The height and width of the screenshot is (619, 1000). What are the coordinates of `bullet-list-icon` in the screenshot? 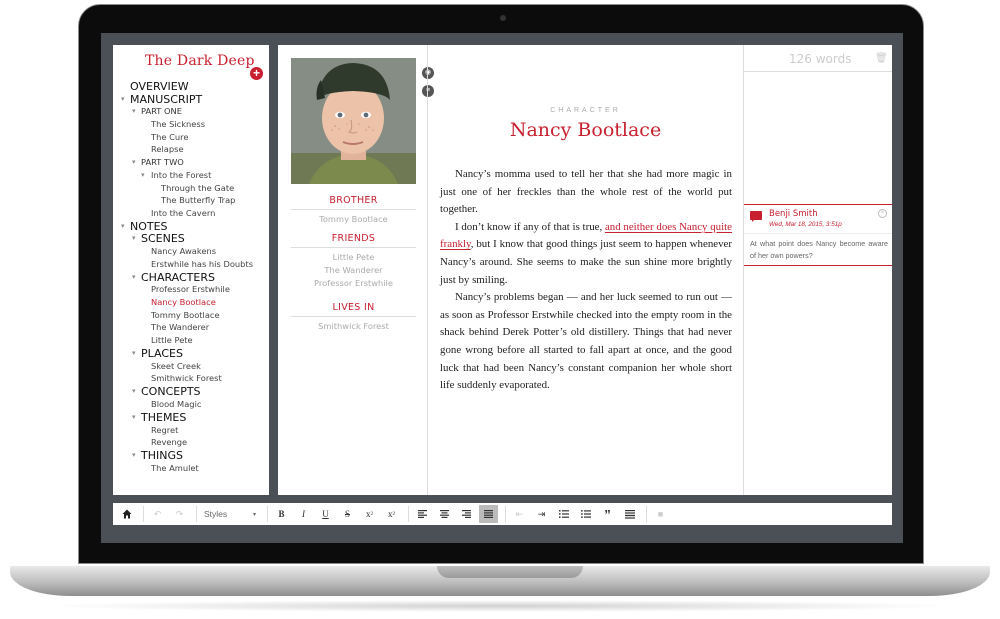 It's located at (585, 514).